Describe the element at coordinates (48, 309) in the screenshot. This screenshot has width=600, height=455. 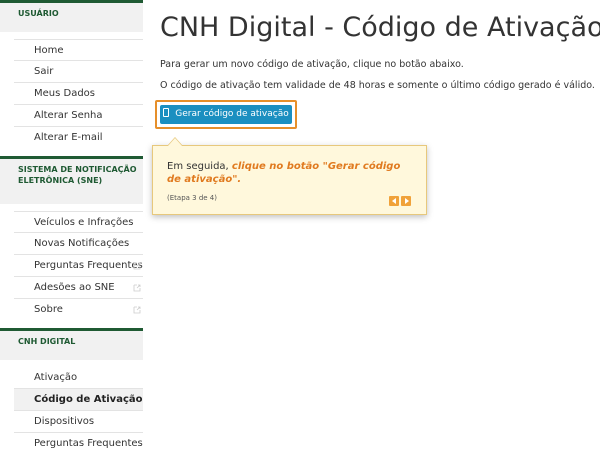
I see `sidebar-item-label: Sobre` at that location.